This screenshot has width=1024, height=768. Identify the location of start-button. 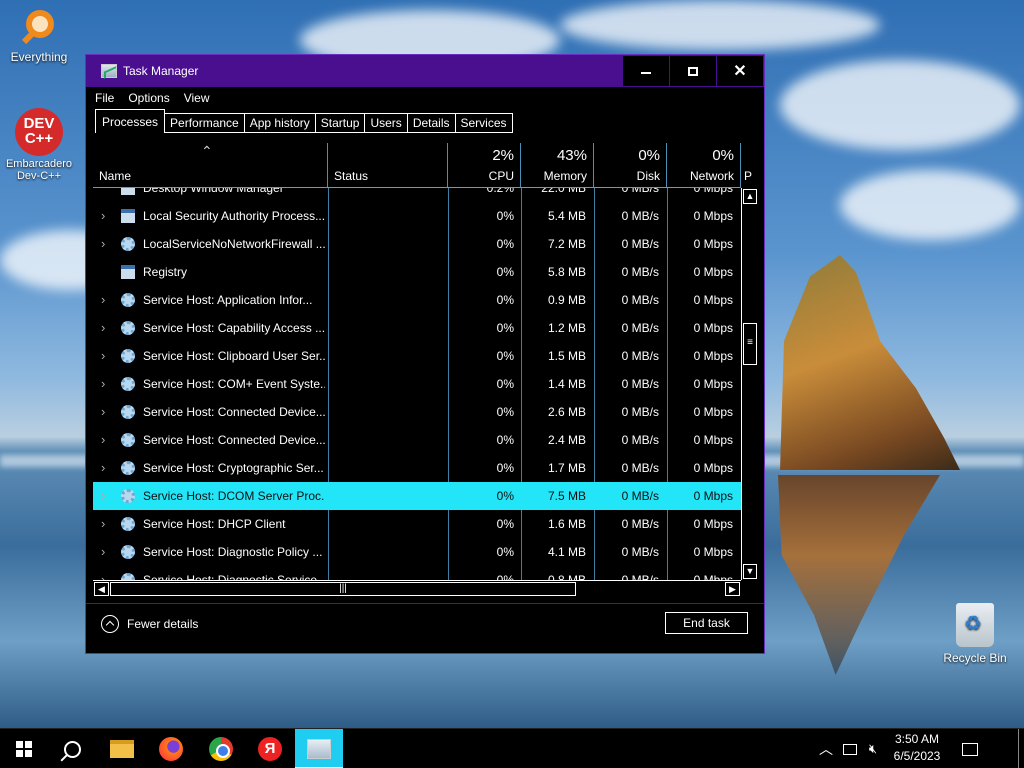
(24, 748).